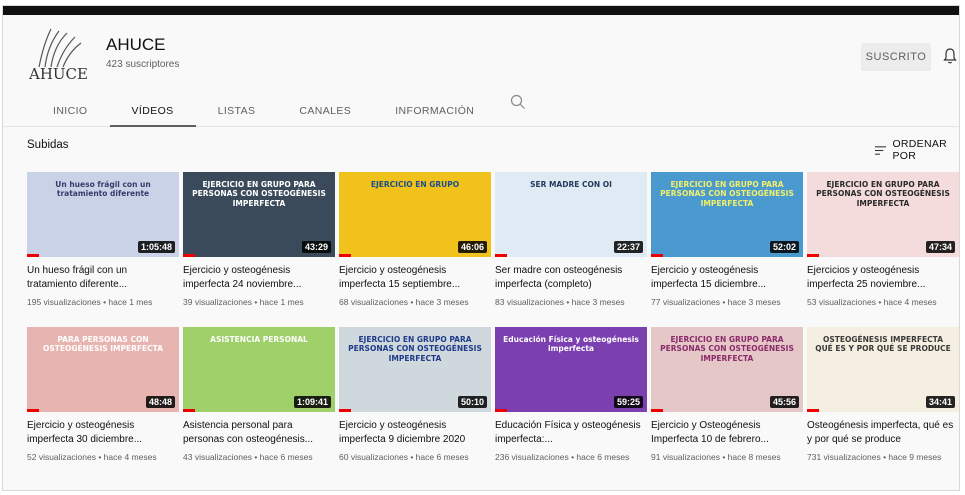 Image resolution: width=965 pixels, height=495 pixels. I want to click on bell-icon, so click(950, 56).